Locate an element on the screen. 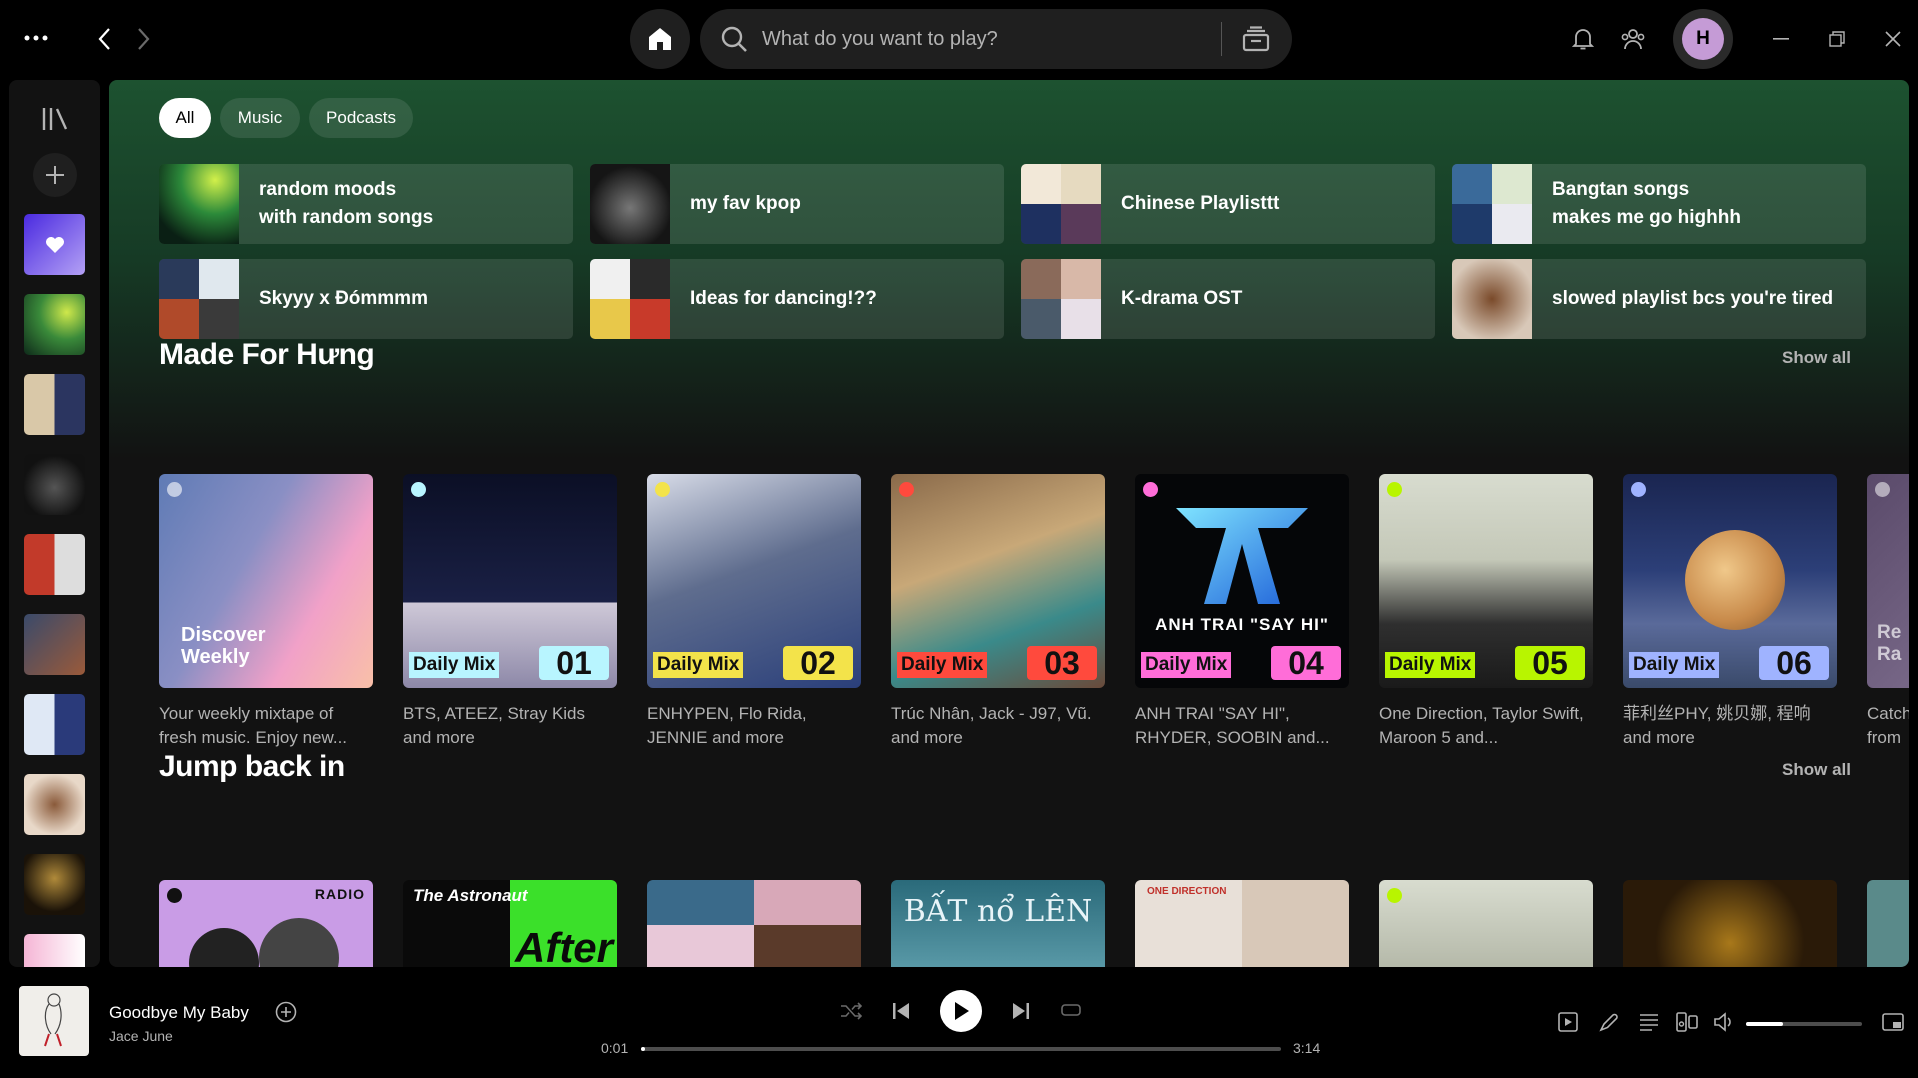 This screenshot has height=1078, width=1918. quick-access-card: Chinese Playlisttt is located at coordinates (1228, 204).